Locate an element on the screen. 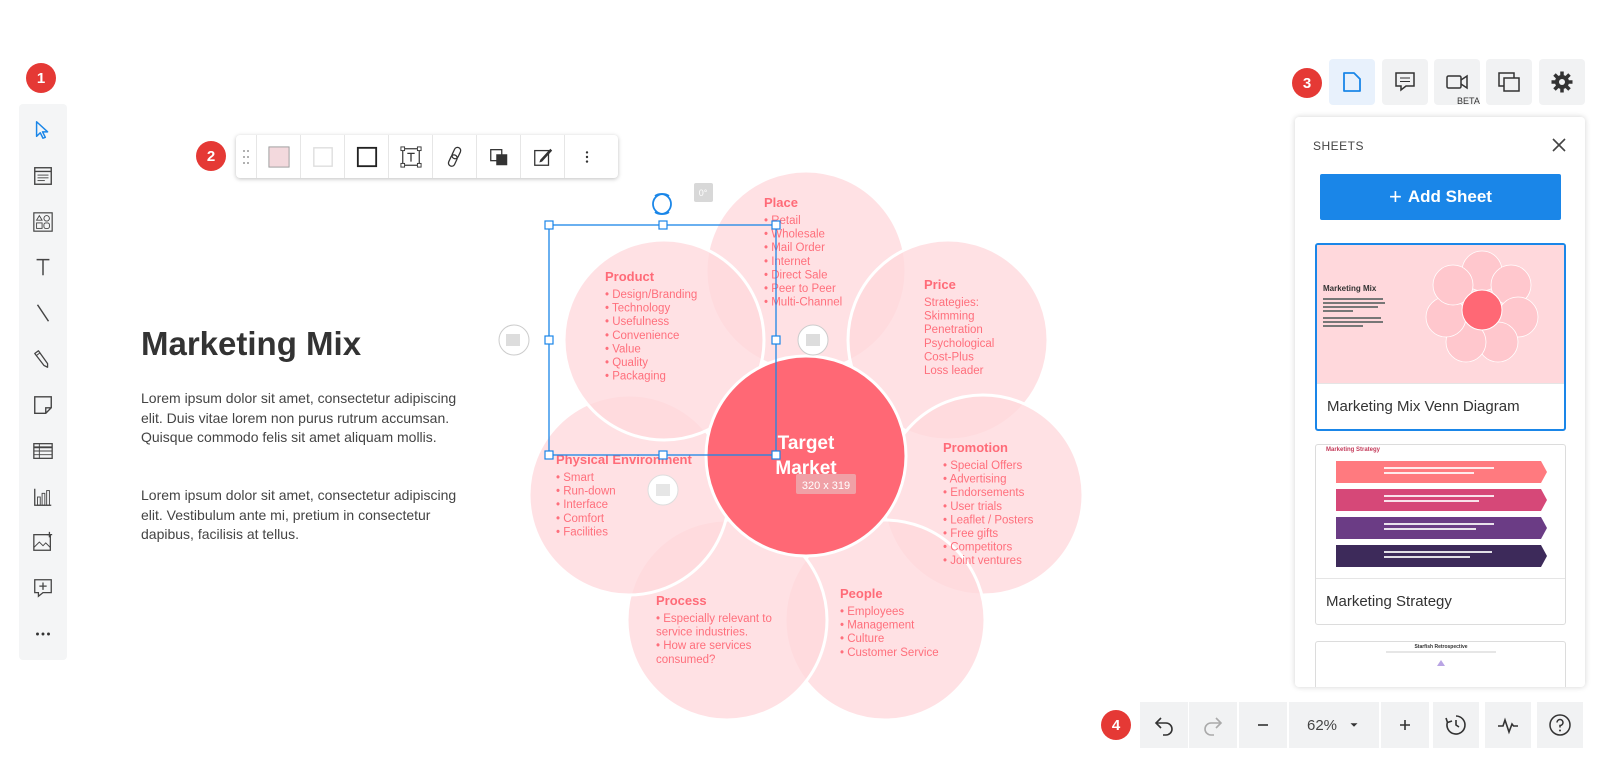 Image resolution: width=1600 pixels, height=757 pixels. petal-item: consumed? is located at coordinates (685, 660).